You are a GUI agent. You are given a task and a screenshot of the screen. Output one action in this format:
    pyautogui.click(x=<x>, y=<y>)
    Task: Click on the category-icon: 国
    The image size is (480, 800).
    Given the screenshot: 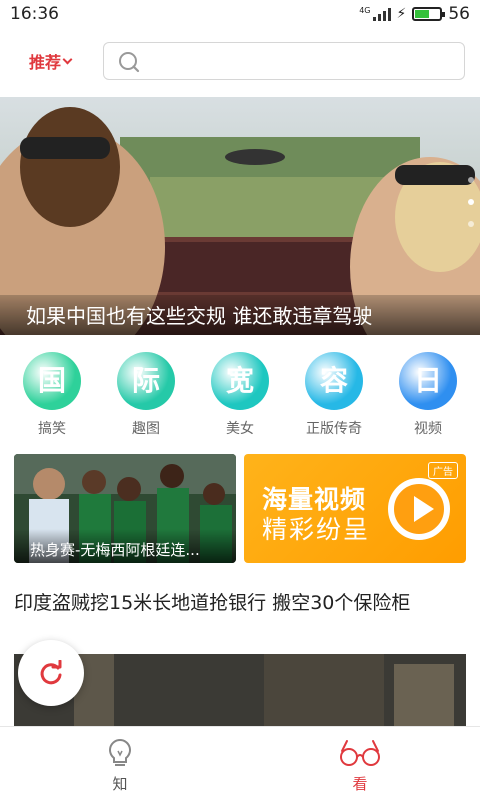 What is the action you would take?
    pyautogui.click(x=52, y=381)
    